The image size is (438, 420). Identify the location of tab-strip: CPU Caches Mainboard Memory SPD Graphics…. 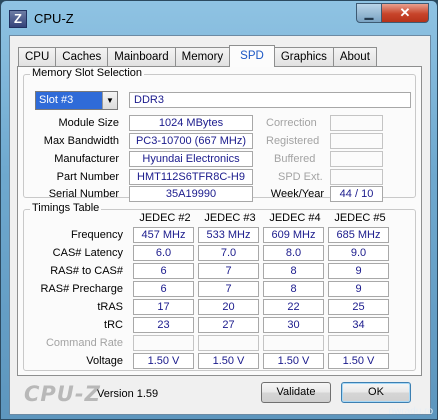
(197, 56).